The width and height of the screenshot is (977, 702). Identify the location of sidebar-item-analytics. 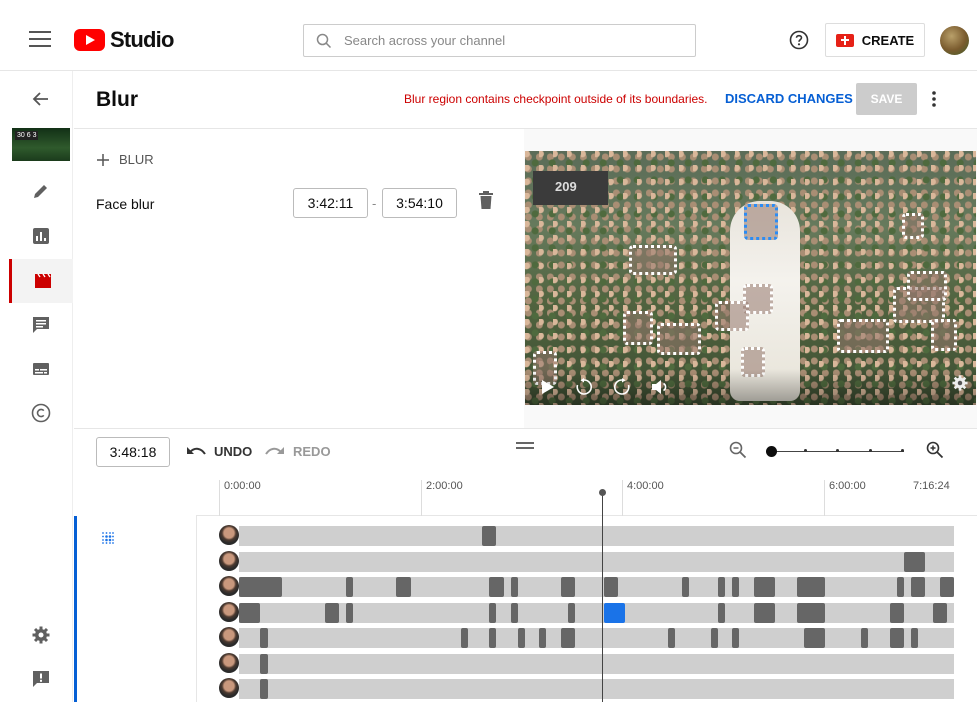
(41, 236).